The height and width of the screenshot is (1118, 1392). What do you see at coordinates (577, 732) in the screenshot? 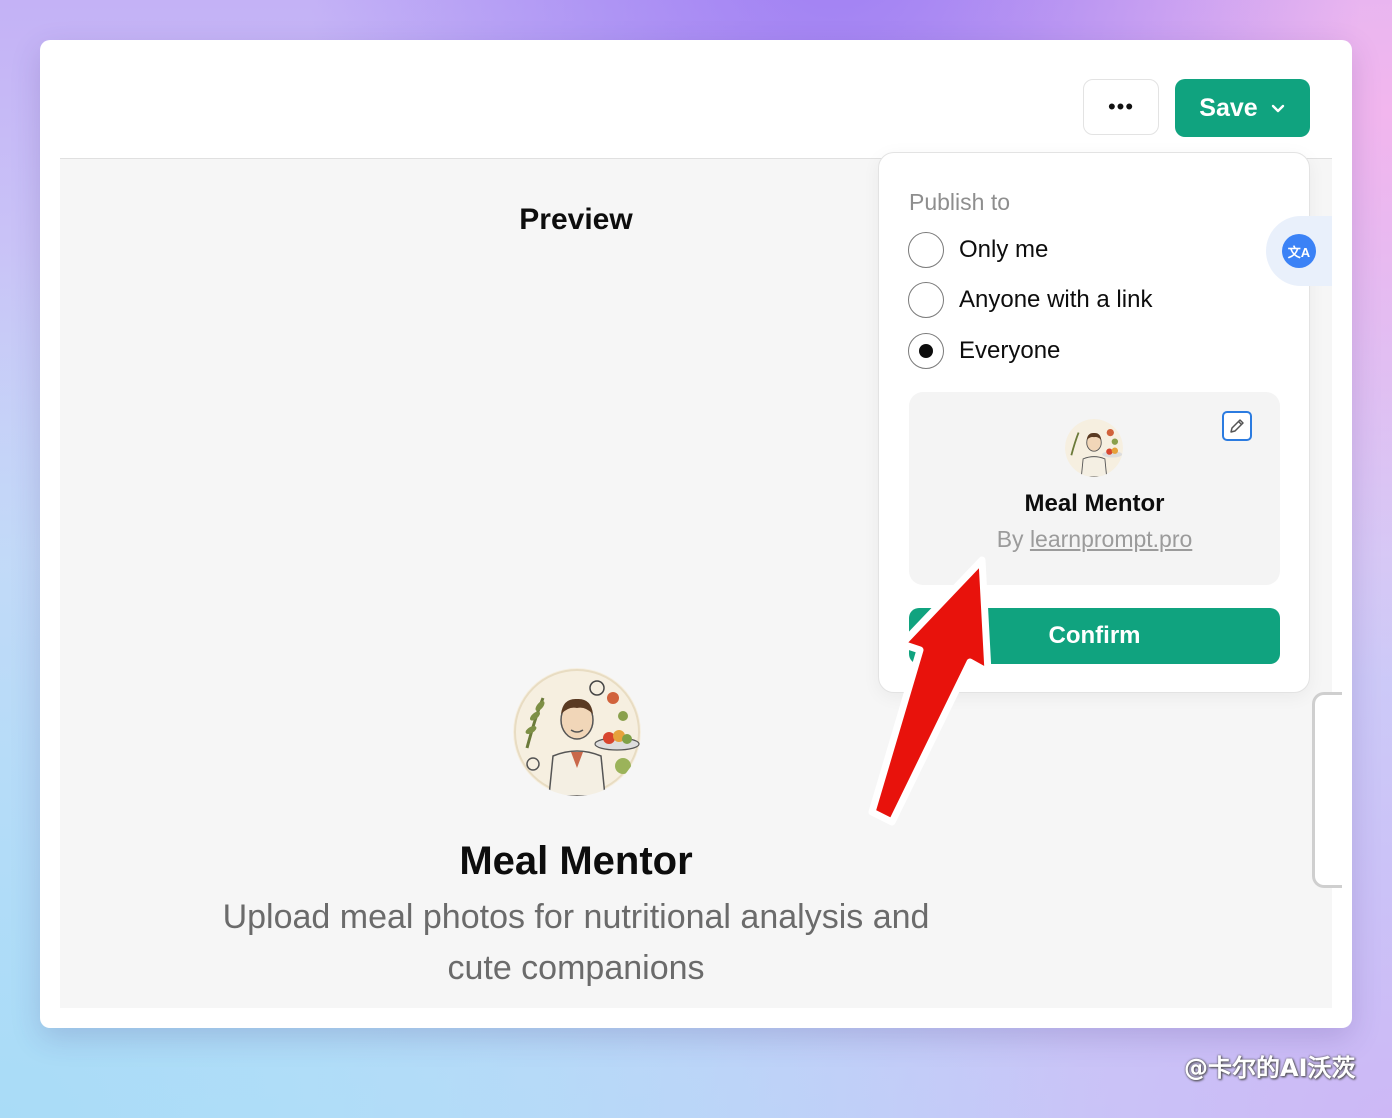
I see `gpt-avatar` at bounding box center [577, 732].